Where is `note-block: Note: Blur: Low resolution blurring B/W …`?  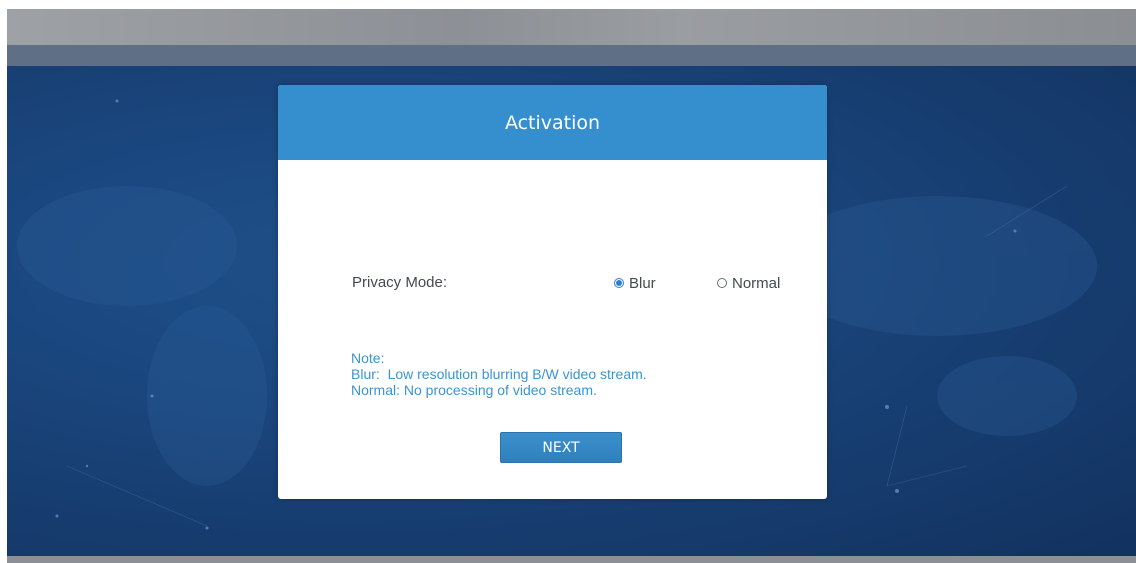
note-block: Note: Blur: Low resolution blurring B/W … is located at coordinates (499, 374).